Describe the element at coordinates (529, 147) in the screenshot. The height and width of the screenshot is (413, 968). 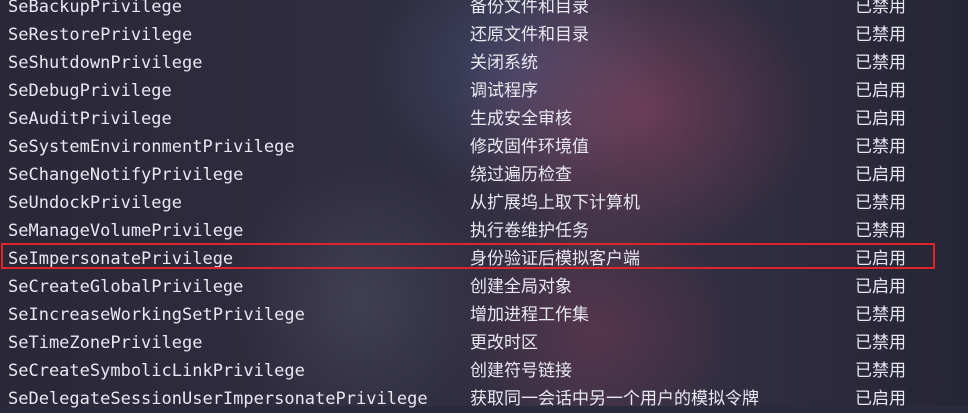
I see `privilege-description: 修改固件环境值` at that location.